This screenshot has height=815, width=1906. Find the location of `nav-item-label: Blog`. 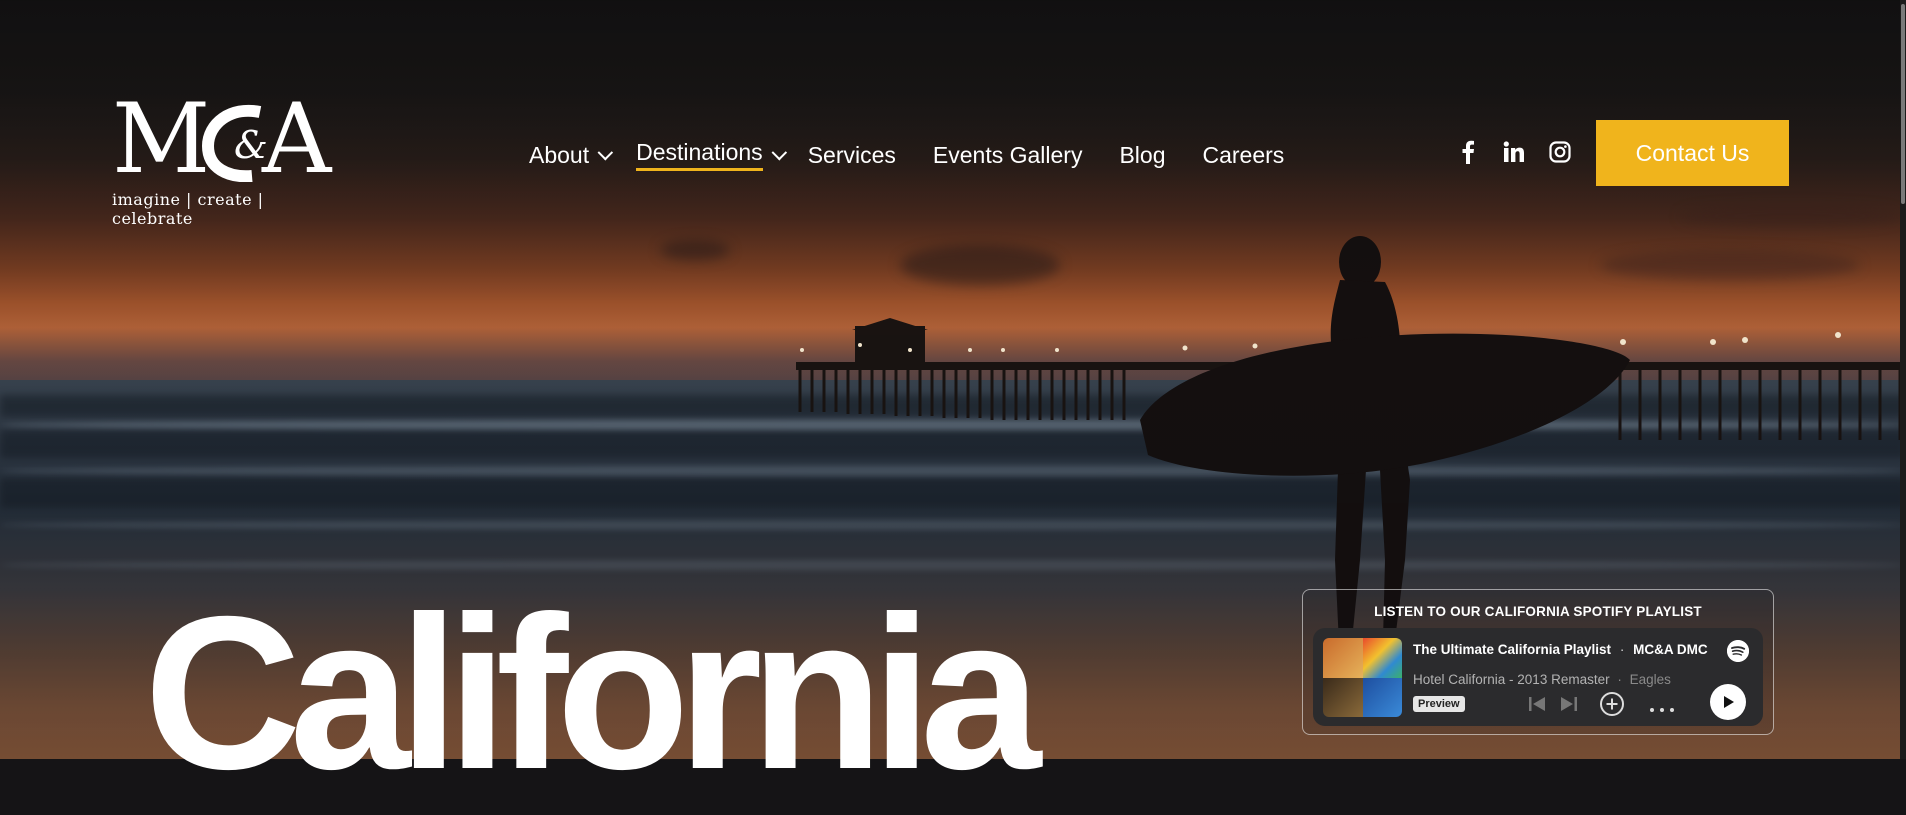

nav-item-label: Blog is located at coordinates (1142, 154).